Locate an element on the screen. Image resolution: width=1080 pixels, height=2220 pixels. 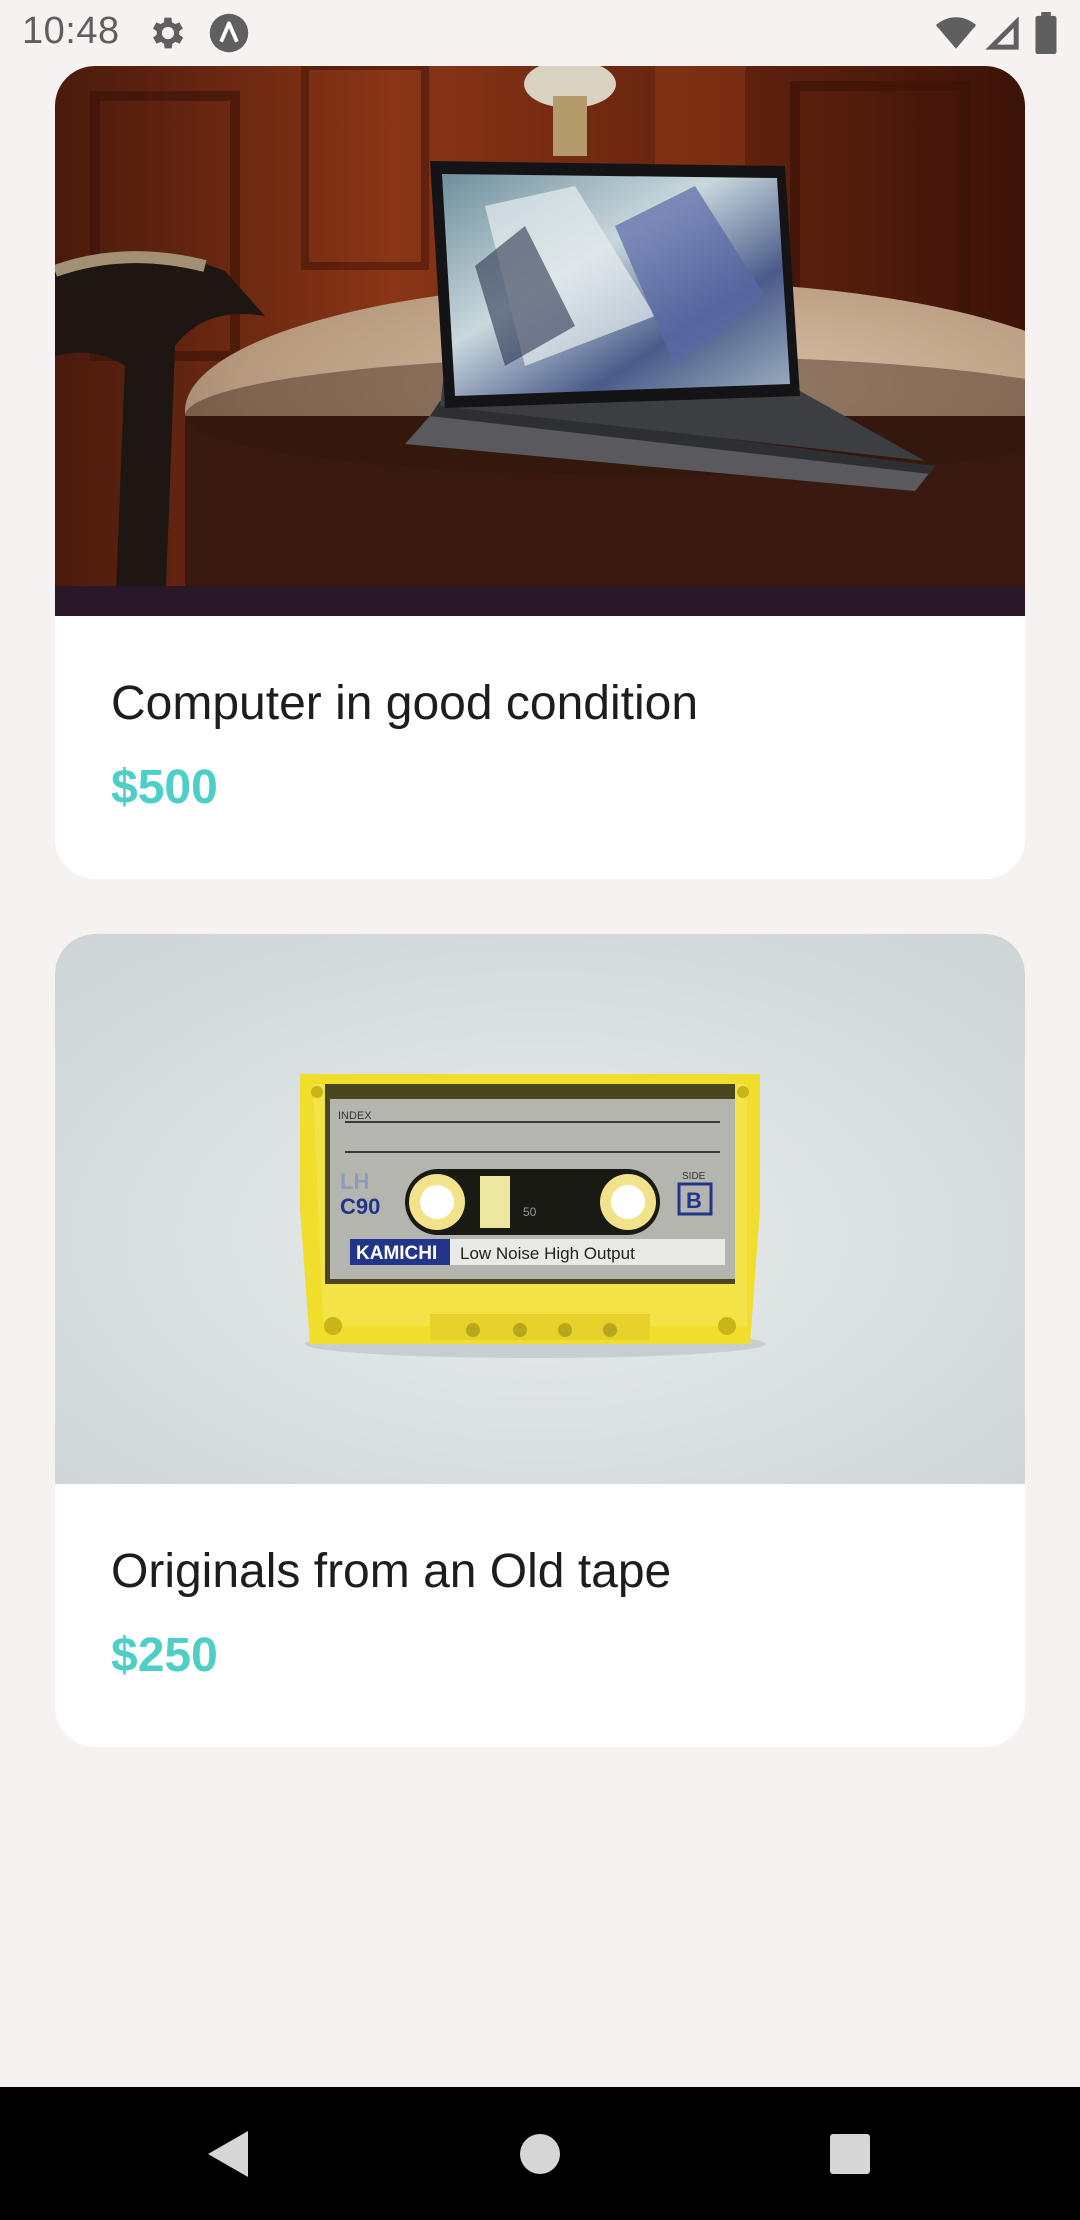
cassette-lh-label: LH is located at coordinates (354, 1181).